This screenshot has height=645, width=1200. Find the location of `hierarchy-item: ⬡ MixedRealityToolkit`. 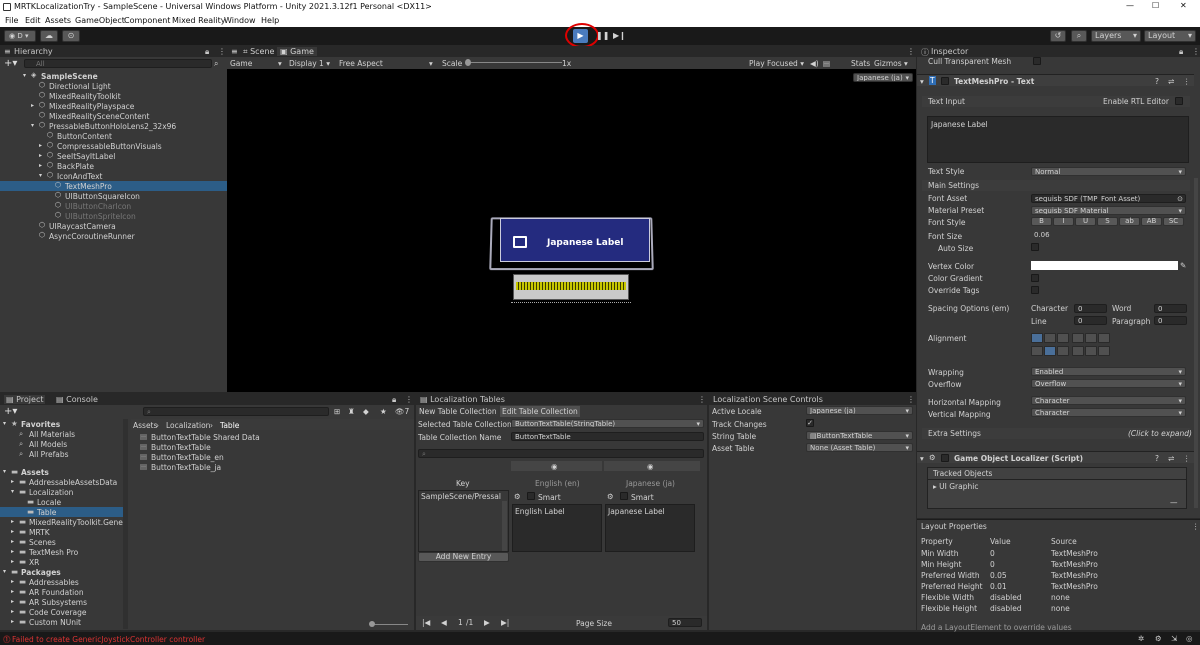

hierarchy-item: ⬡ MixedRealityToolkit is located at coordinates (113, 96).